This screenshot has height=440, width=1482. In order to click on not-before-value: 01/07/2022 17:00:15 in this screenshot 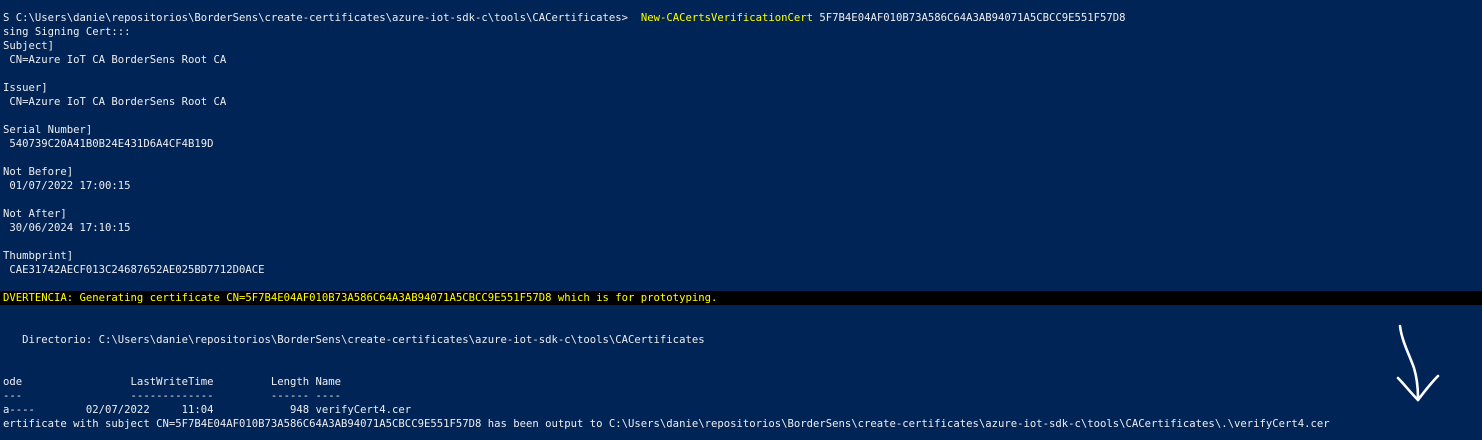, I will do `click(67, 186)`.